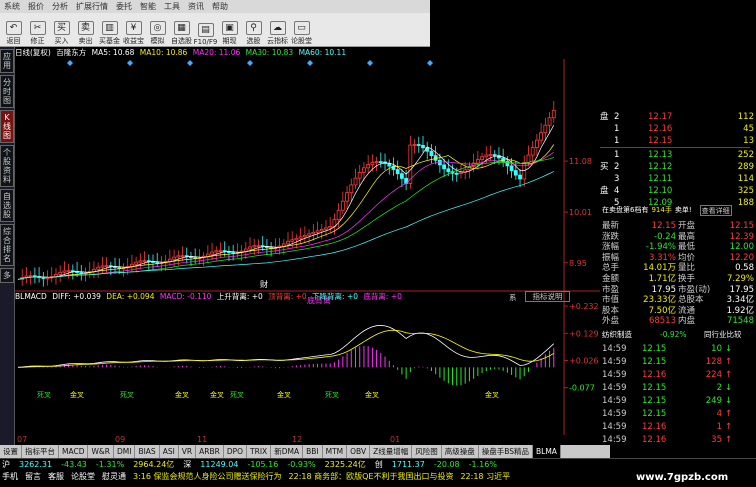 The height and width of the screenshot is (487, 756). Describe the element at coordinates (210, 451) in the screenshot. I see `indicator-tab: ARBR` at that location.